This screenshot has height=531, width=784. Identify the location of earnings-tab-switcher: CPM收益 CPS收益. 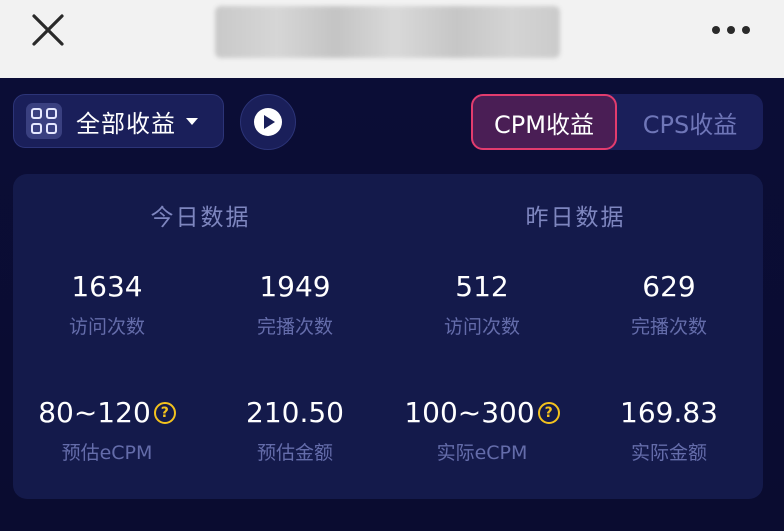
(617, 122).